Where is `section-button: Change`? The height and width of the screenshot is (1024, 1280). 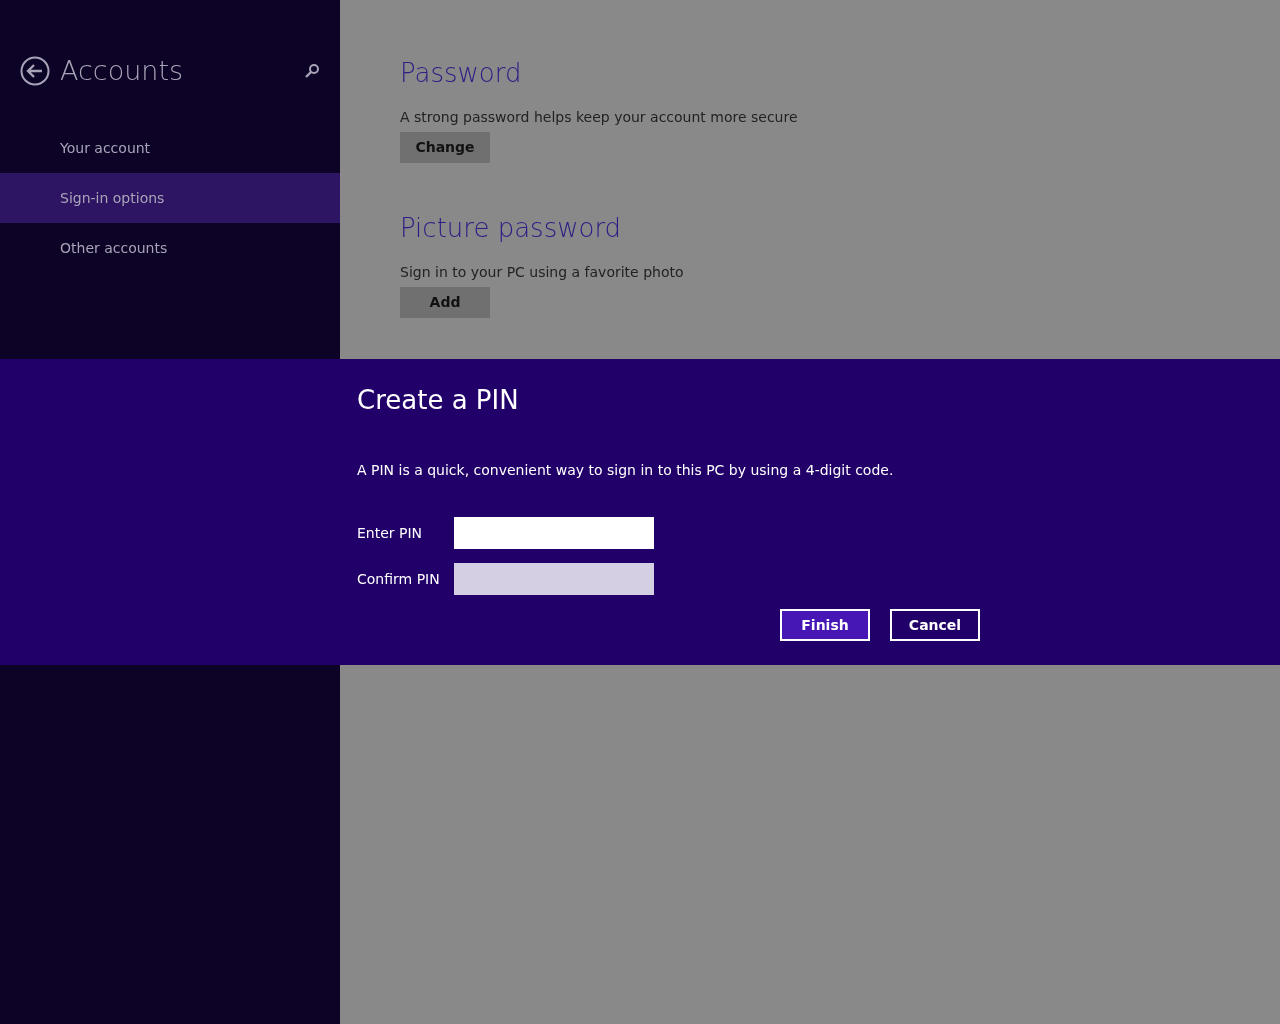 section-button: Change is located at coordinates (445, 147).